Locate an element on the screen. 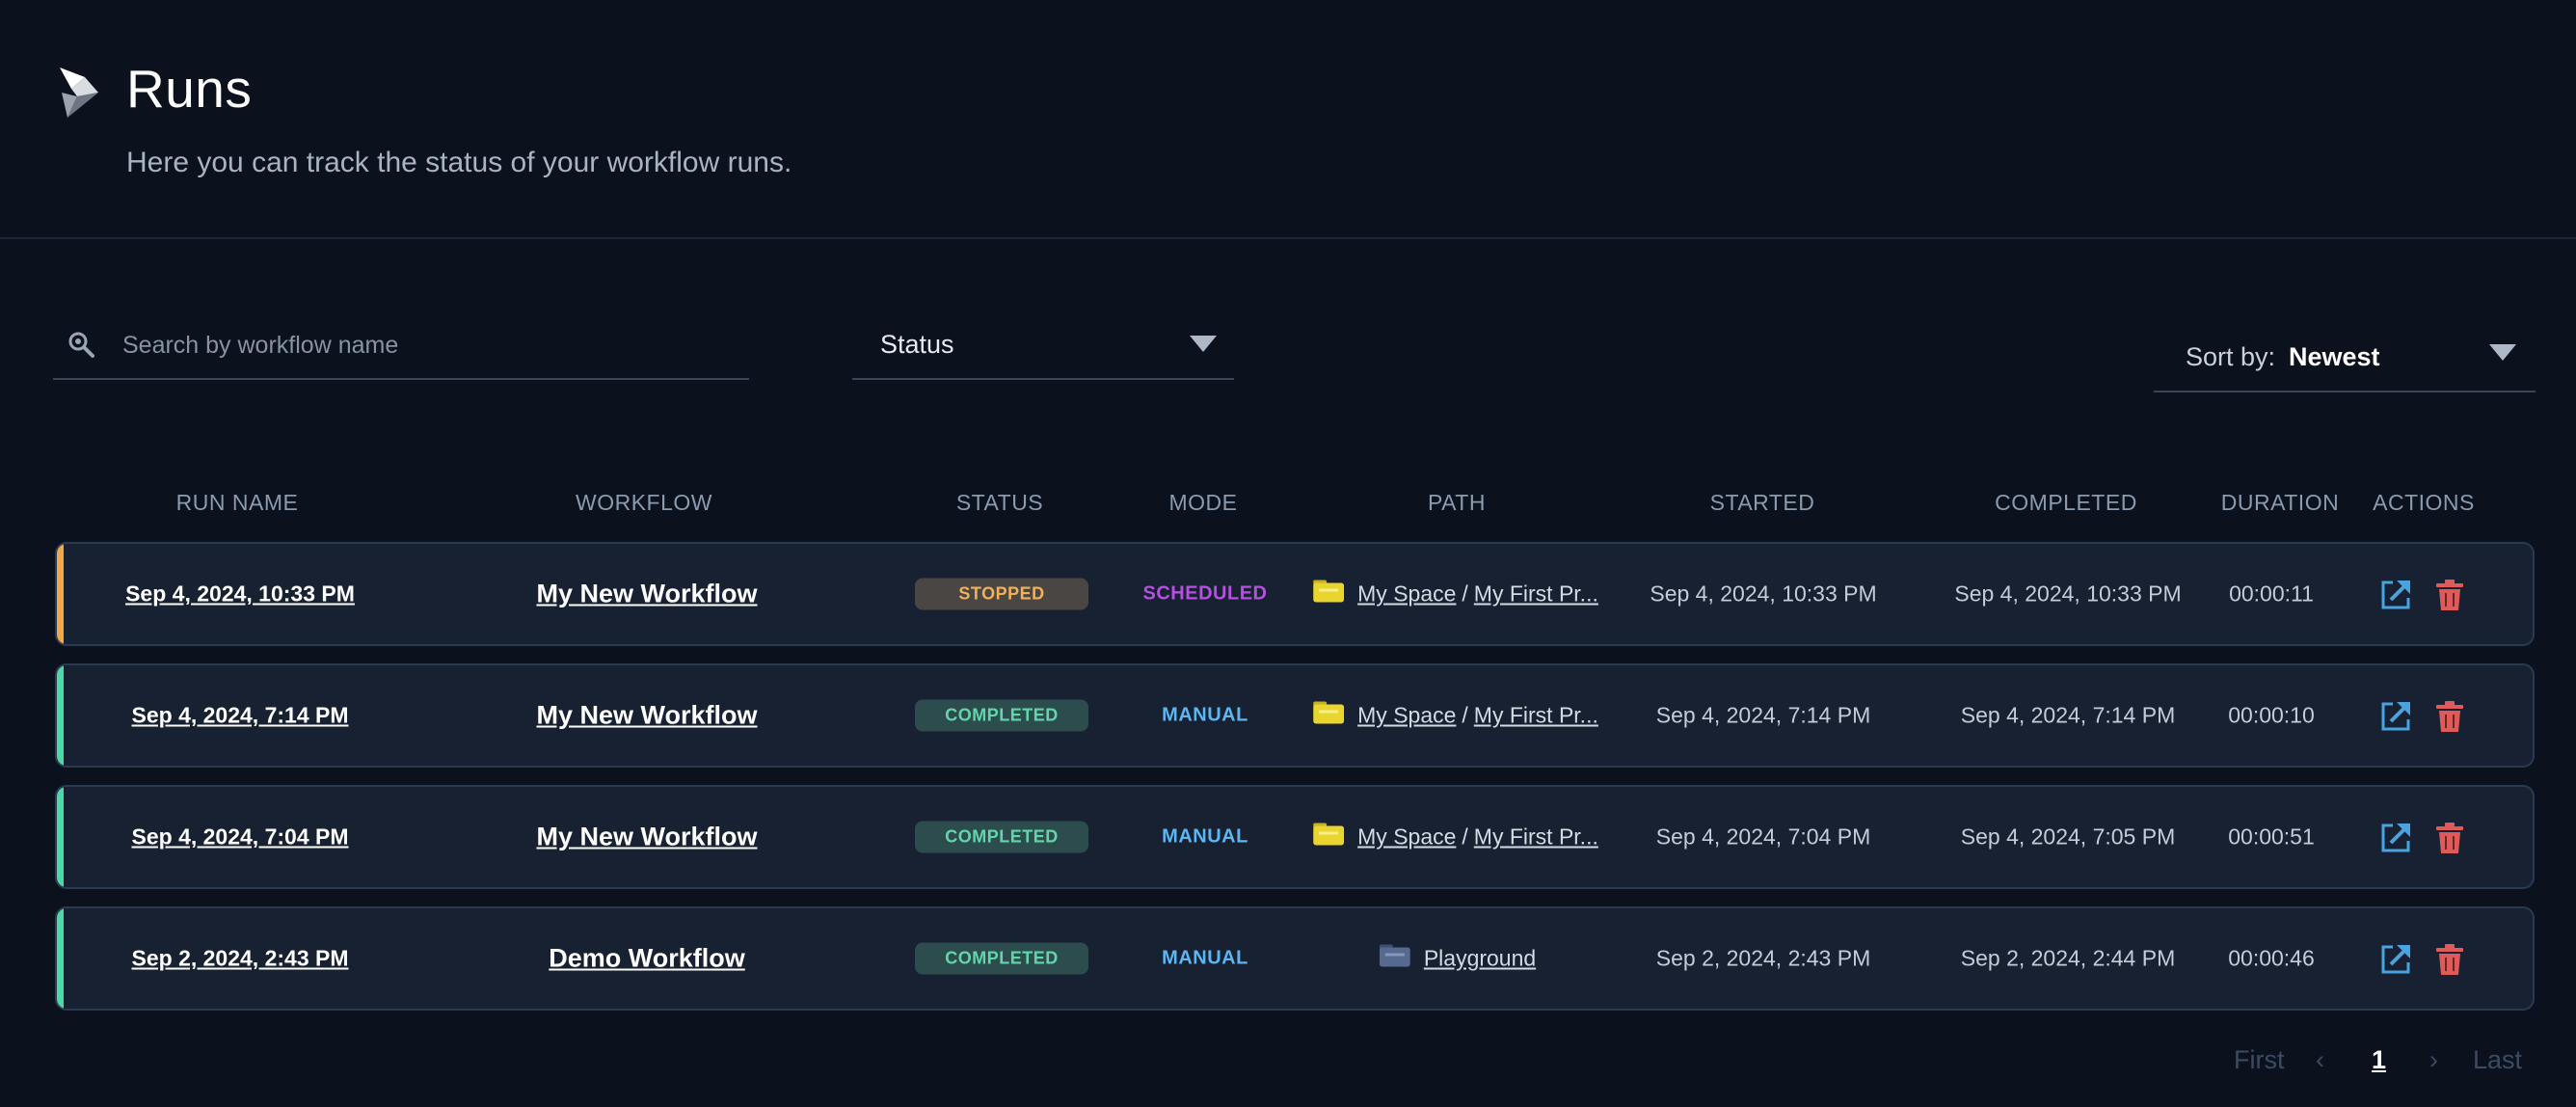 Image resolution: width=2576 pixels, height=1107 pixels. pagination-last: Last is located at coordinates (2497, 1060).